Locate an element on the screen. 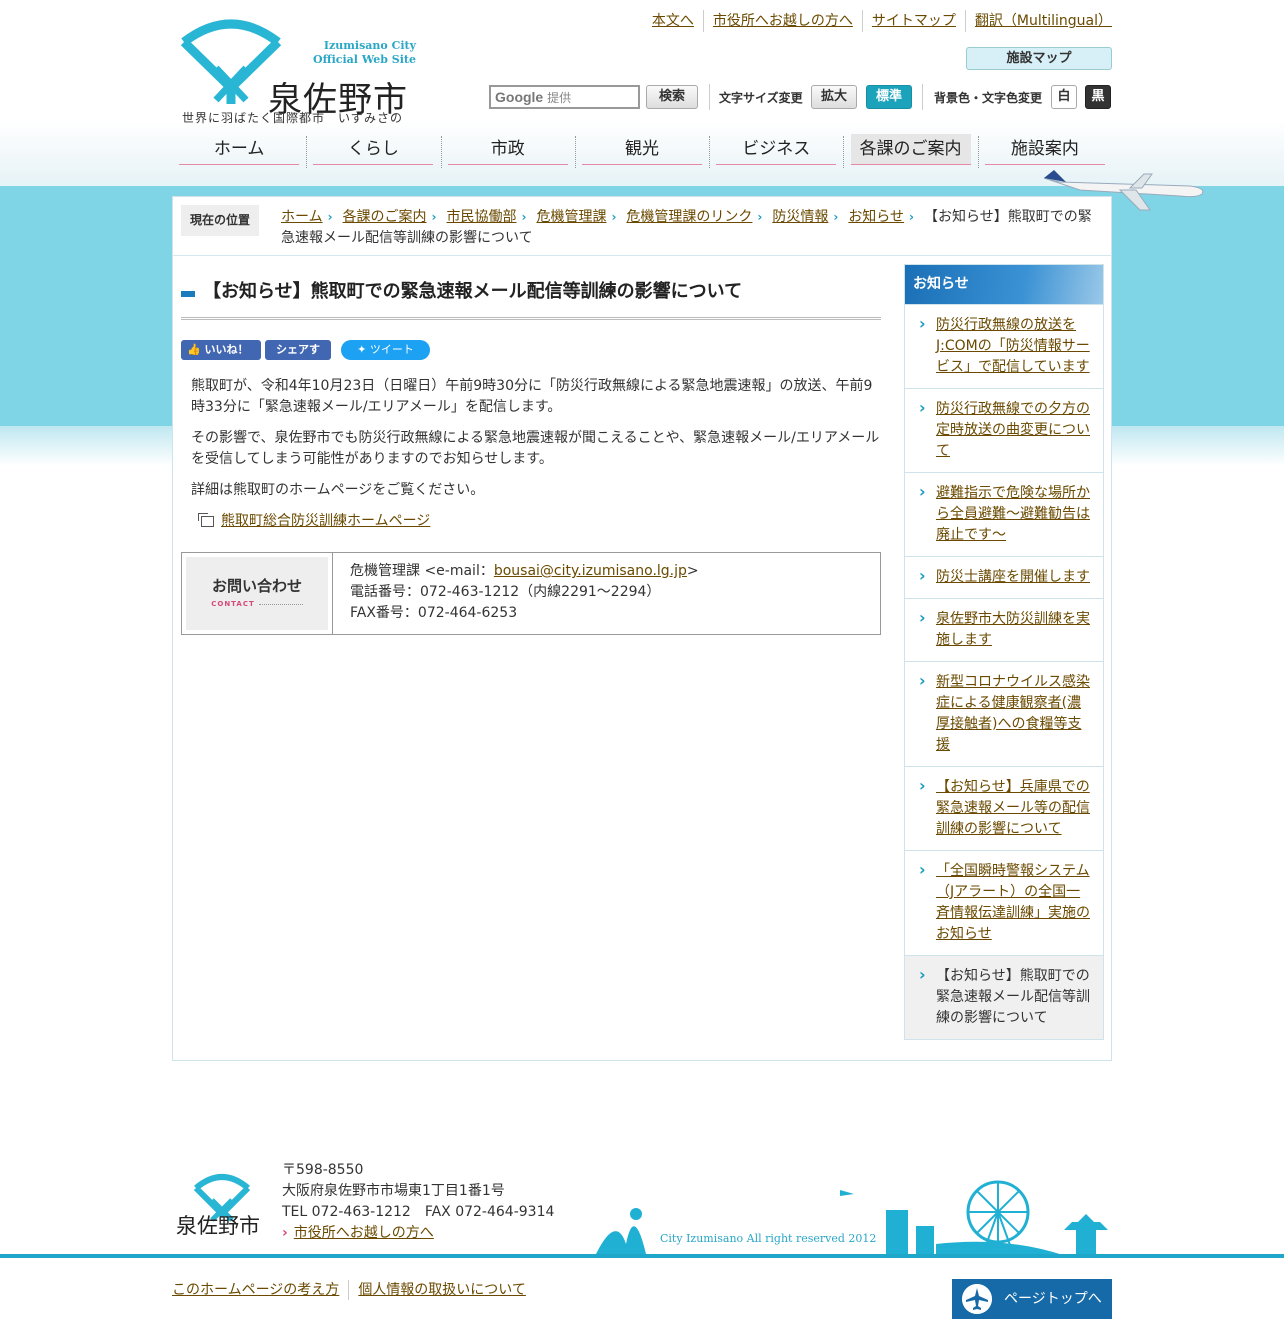 The height and width of the screenshot is (1339, 1284). sidebar-link: 避難指示で危険な場所から全員避難～避難勧告は廃止です～ is located at coordinates (1013, 514).